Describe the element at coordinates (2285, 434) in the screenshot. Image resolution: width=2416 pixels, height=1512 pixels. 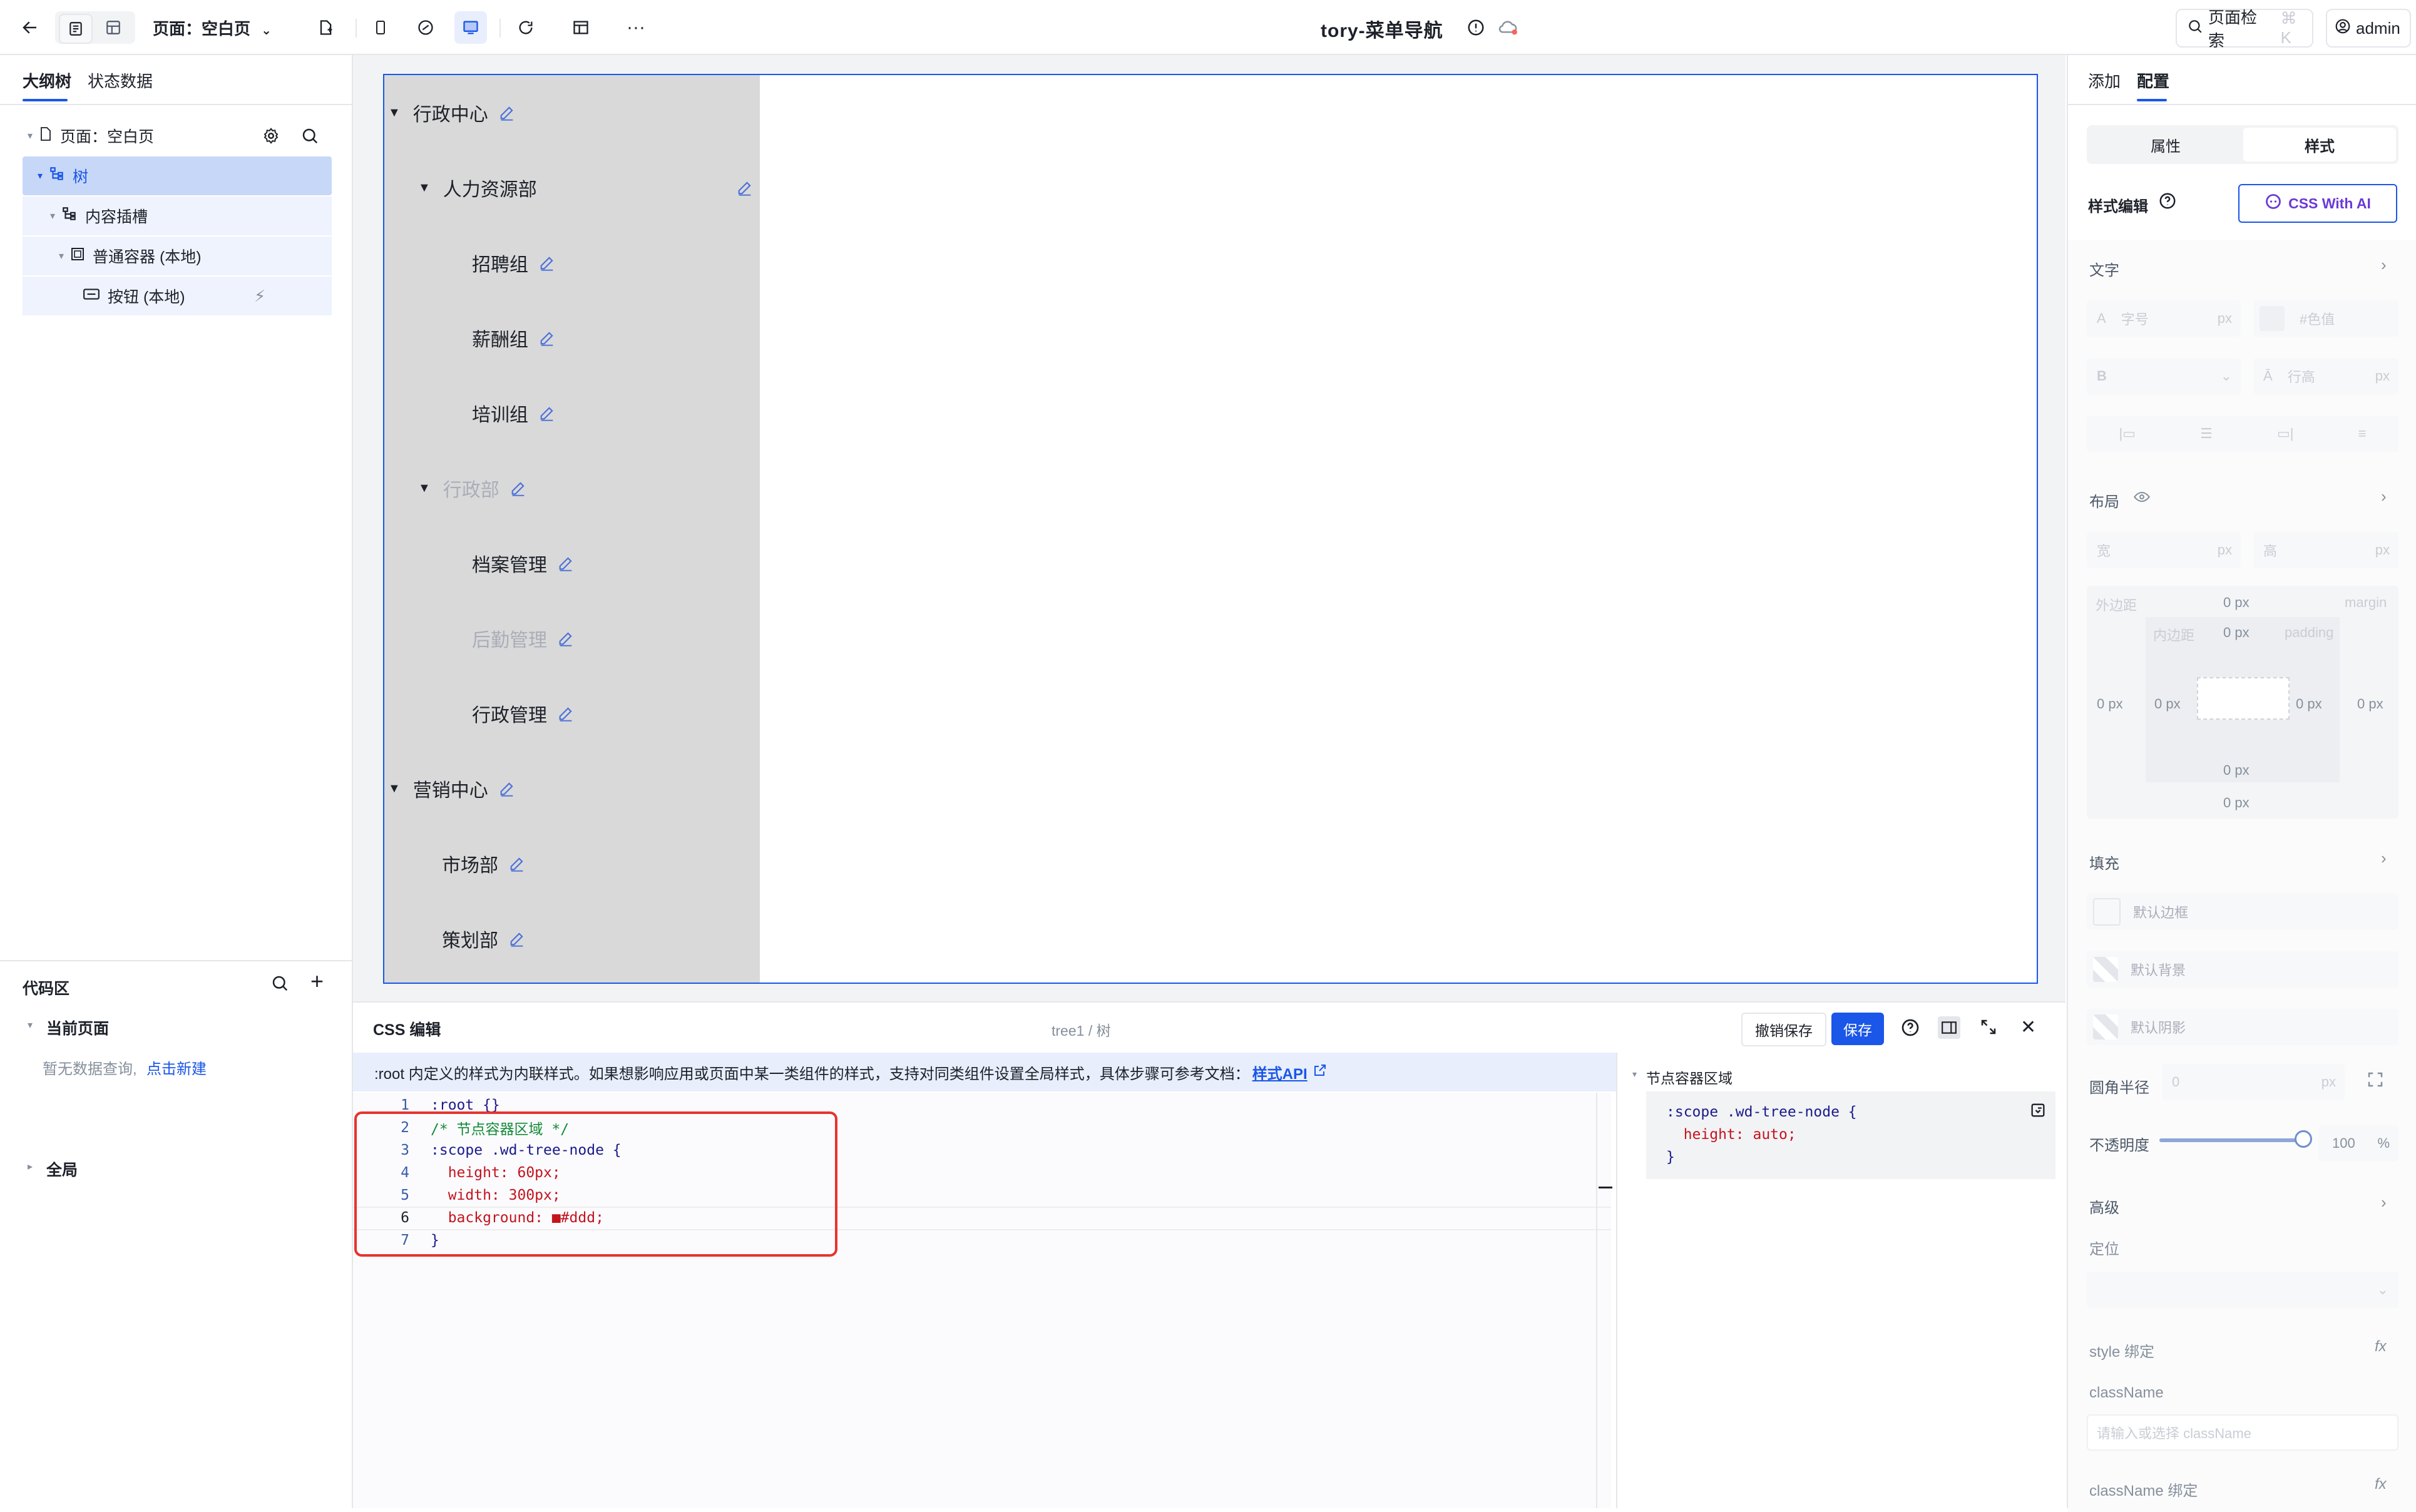
I see `align-right-icon: ▭|` at that location.